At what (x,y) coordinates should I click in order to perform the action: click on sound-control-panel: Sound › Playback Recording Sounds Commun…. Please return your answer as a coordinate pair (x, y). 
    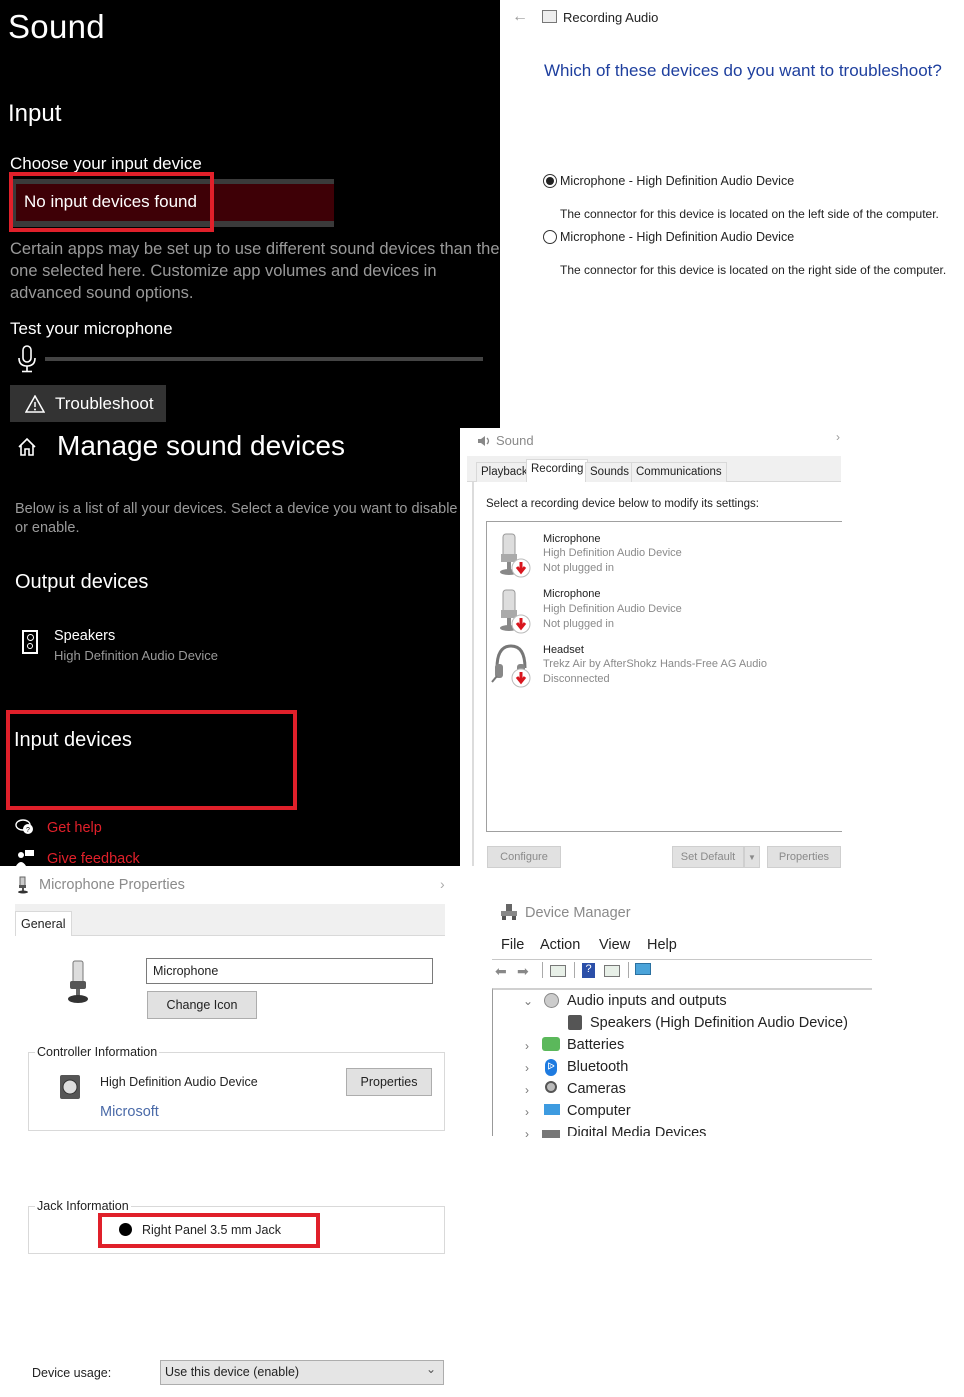
    Looking at the image, I should click on (655, 648).